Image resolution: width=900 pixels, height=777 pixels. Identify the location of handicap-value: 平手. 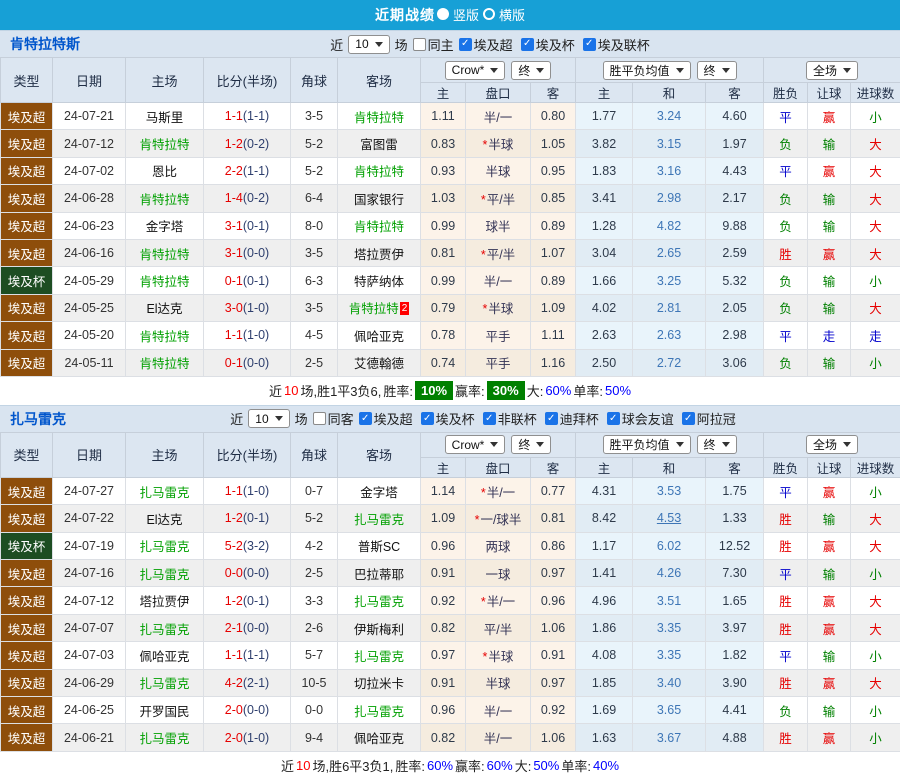
(498, 336).